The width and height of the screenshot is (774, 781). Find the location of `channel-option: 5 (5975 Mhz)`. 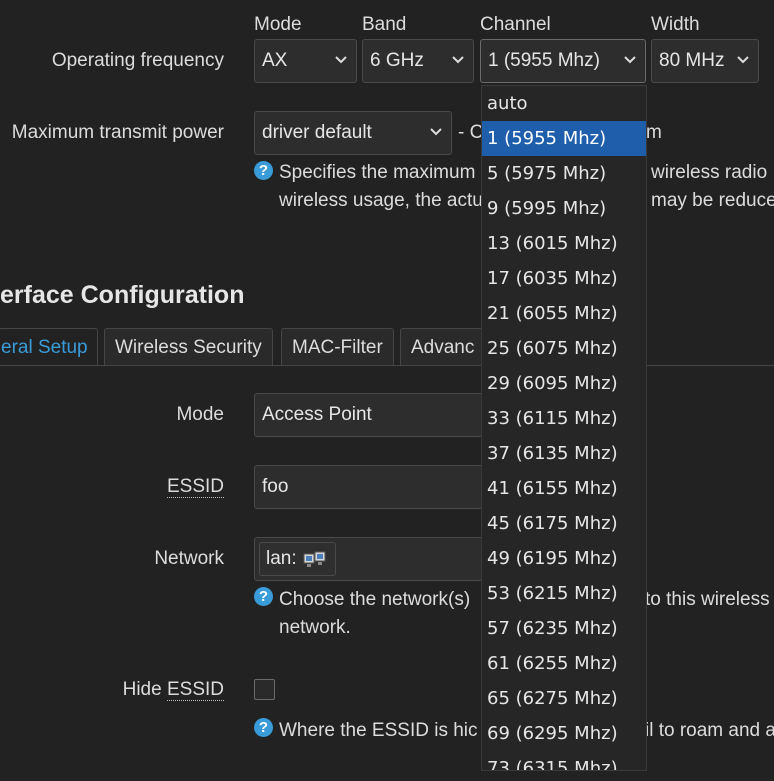

channel-option: 5 (5975 Mhz) is located at coordinates (564, 173).